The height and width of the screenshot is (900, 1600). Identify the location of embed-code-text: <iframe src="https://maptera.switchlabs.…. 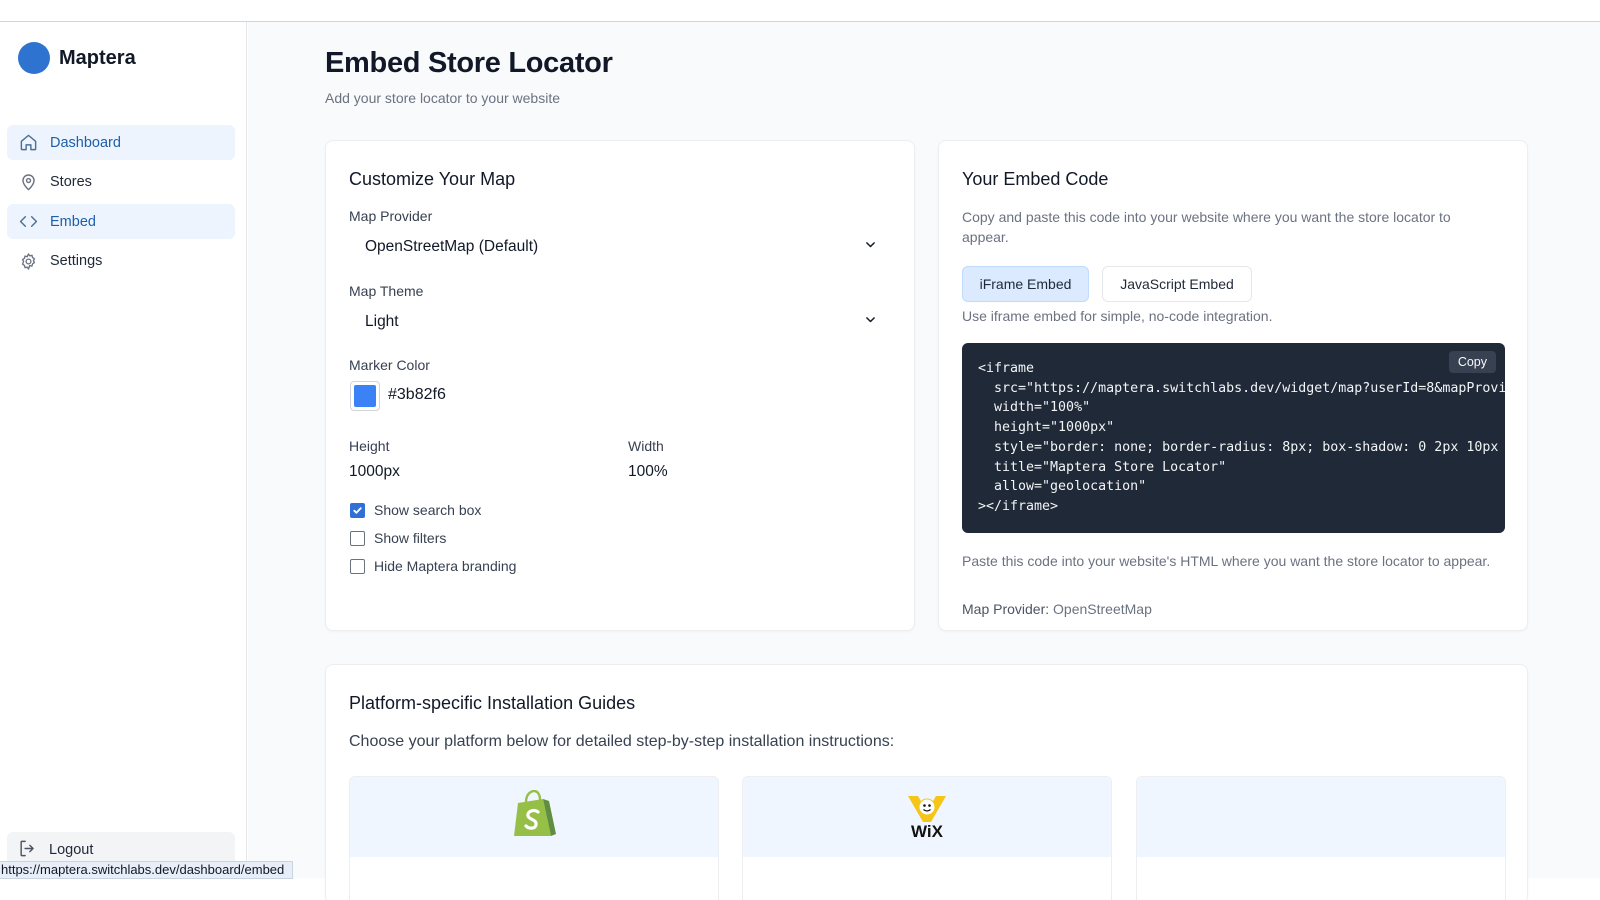
(1241, 437).